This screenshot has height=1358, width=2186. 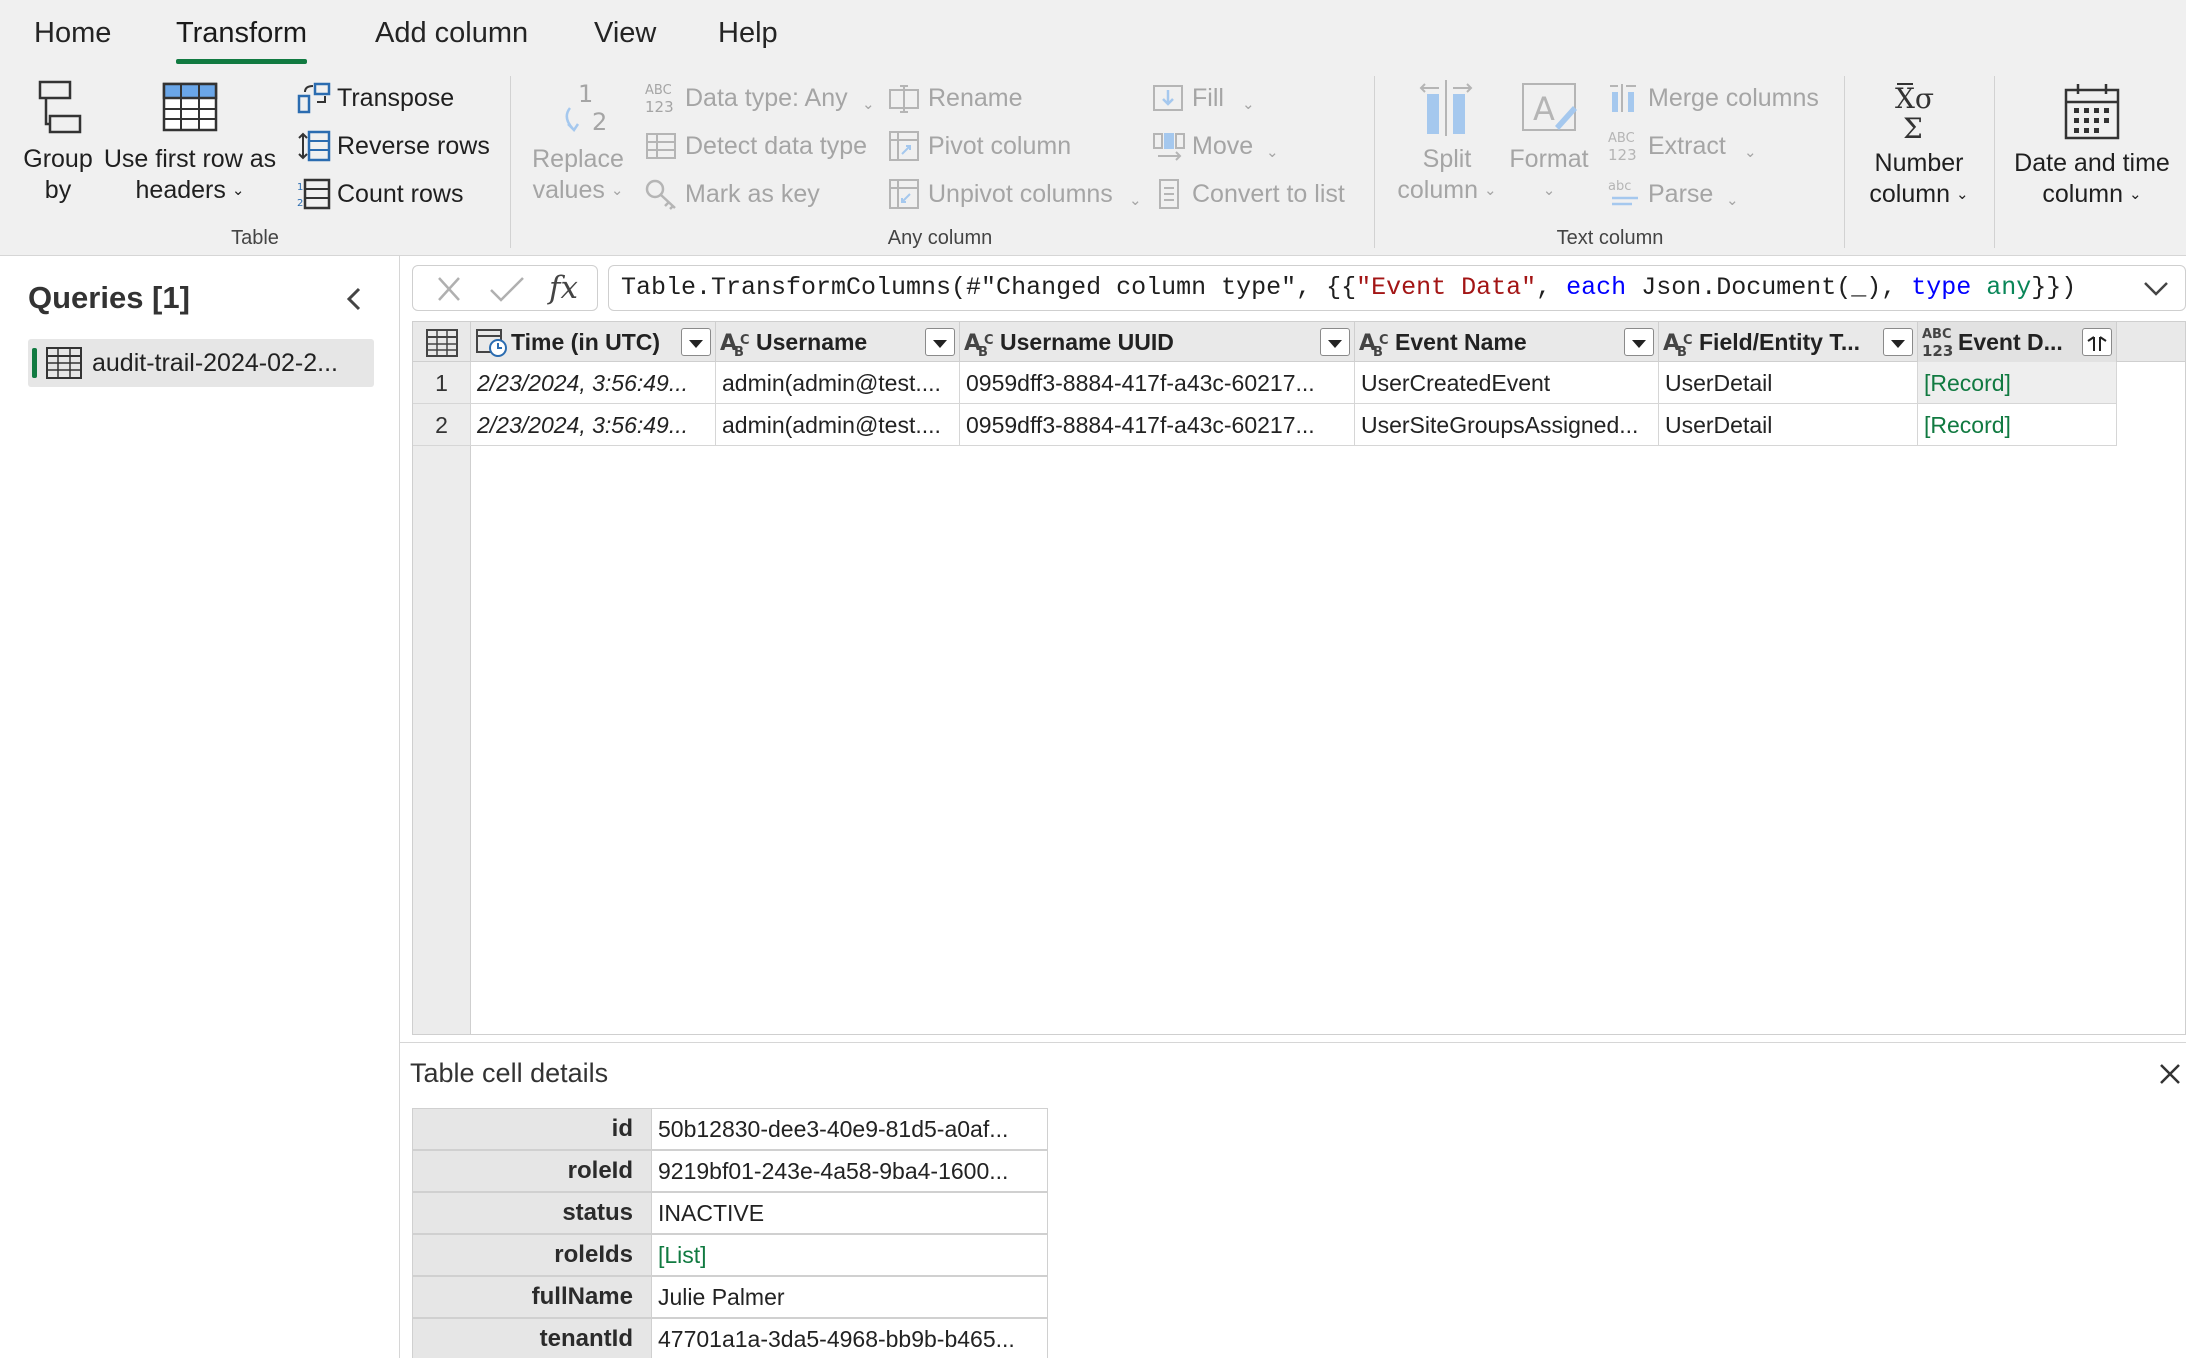 What do you see at coordinates (1549, 143) in the screenshot?
I see `format-button: A Format ⌄` at bounding box center [1549, 143].